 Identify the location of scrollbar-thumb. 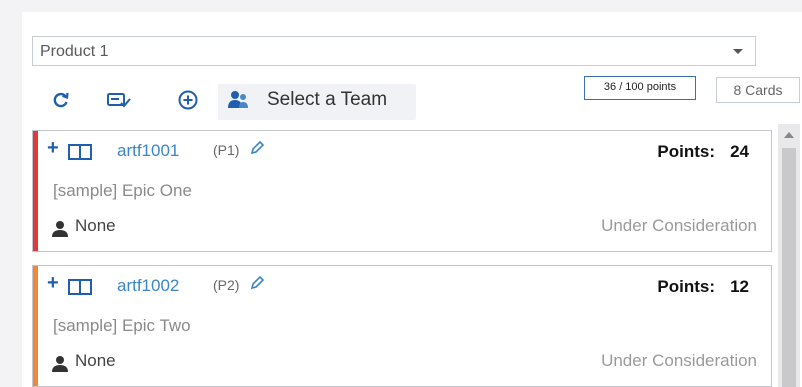
(789, 267).